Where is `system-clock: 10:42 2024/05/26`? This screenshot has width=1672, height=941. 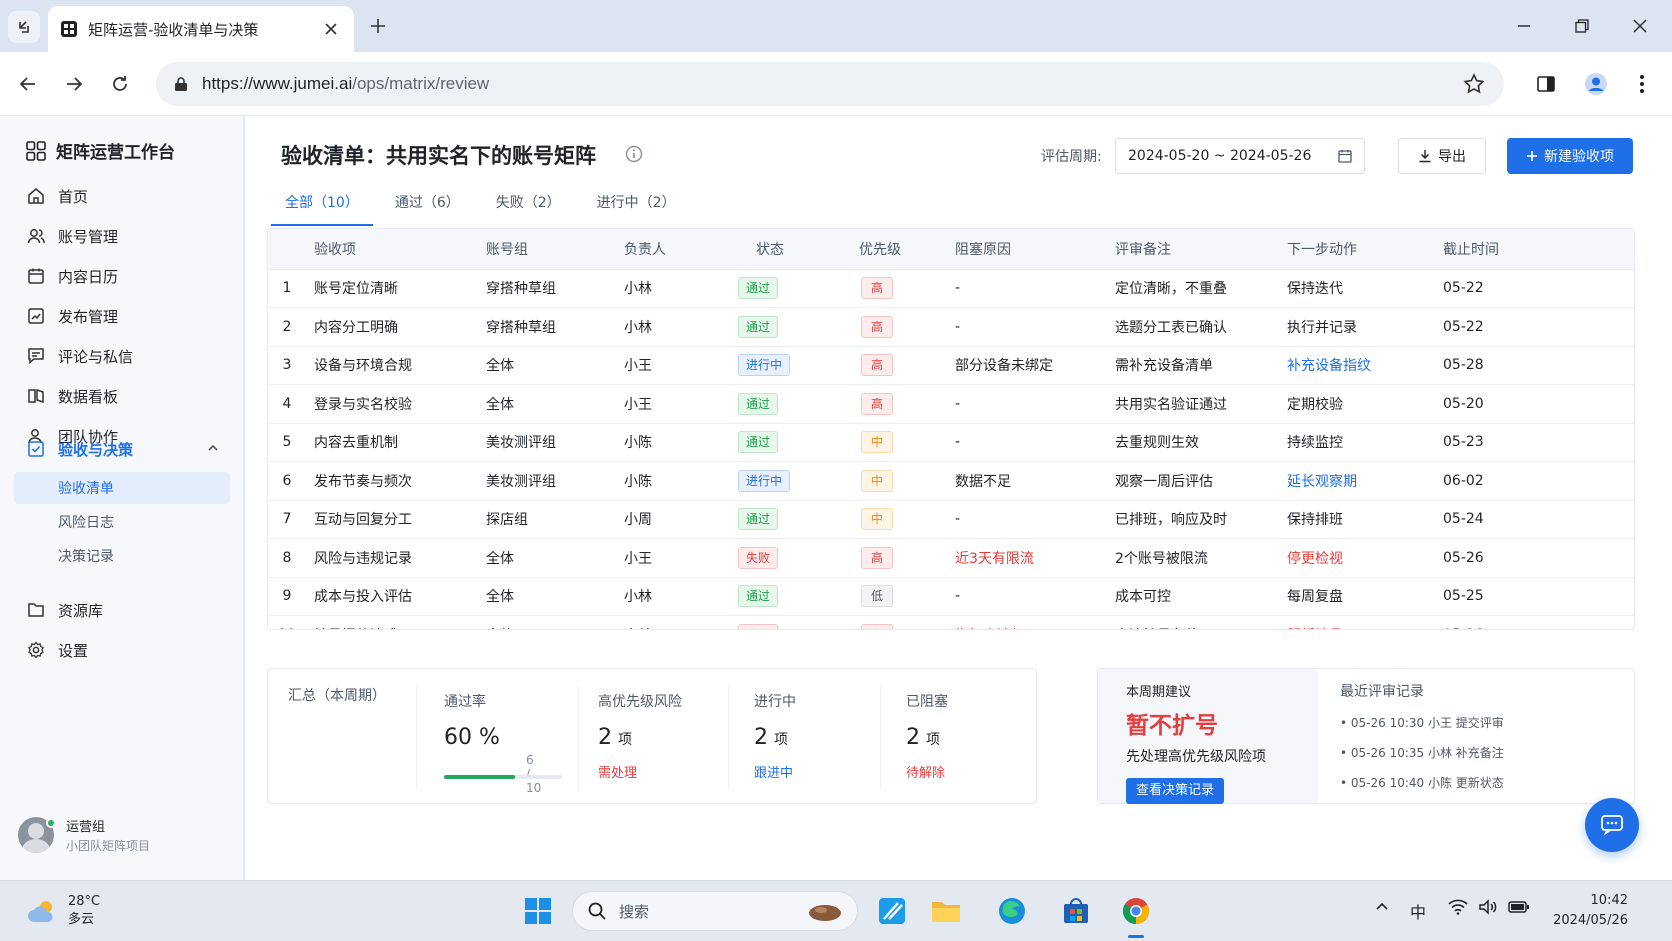 system-clock: 10:42 2024/05/26 is located at coordinates (1590, 911).